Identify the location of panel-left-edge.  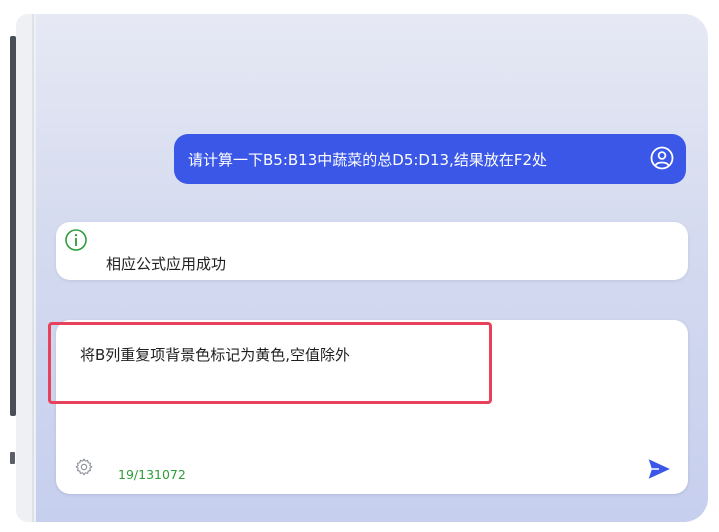
(27, 268).